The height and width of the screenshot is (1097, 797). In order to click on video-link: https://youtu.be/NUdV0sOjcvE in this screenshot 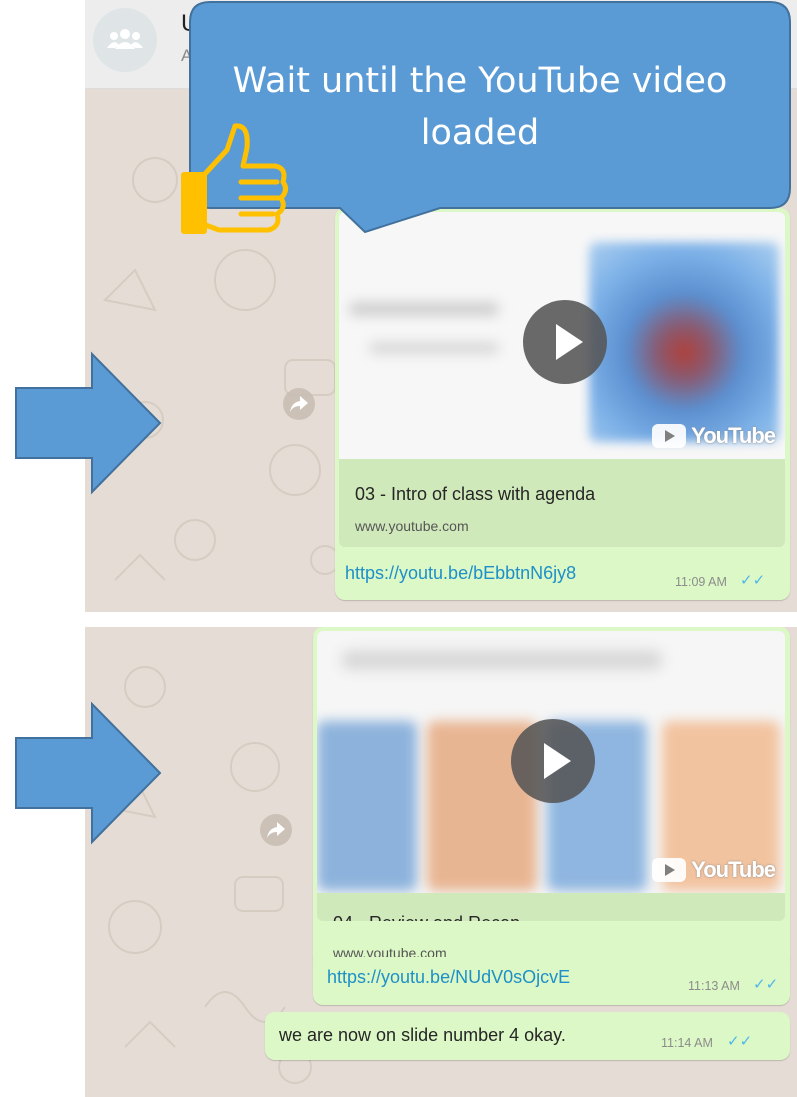, I will do `click(448, 977)`.